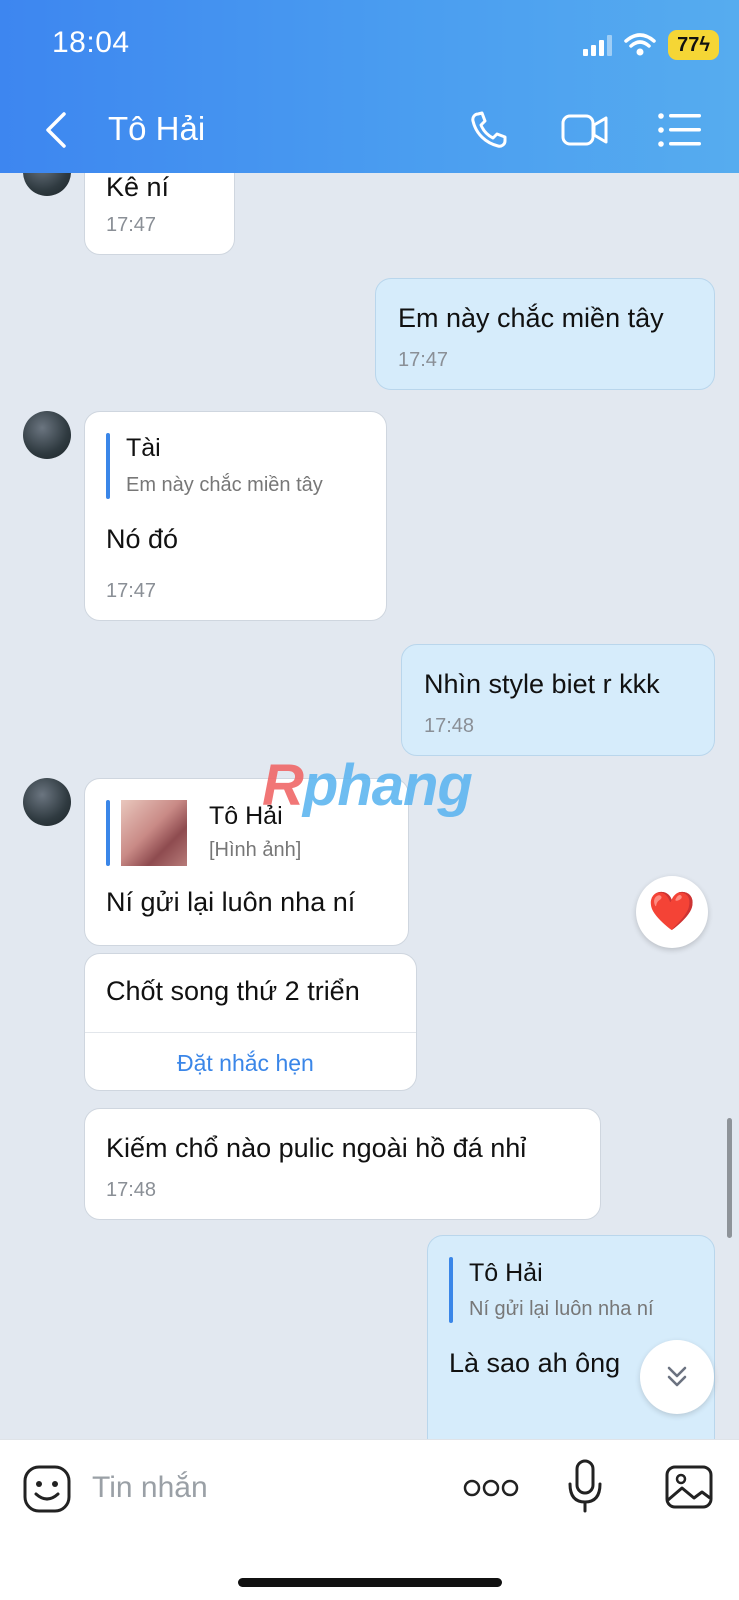 The width and height of the screenshot is (739, 1600). I want to click on chat-scrollbar, so click(729, 1178).